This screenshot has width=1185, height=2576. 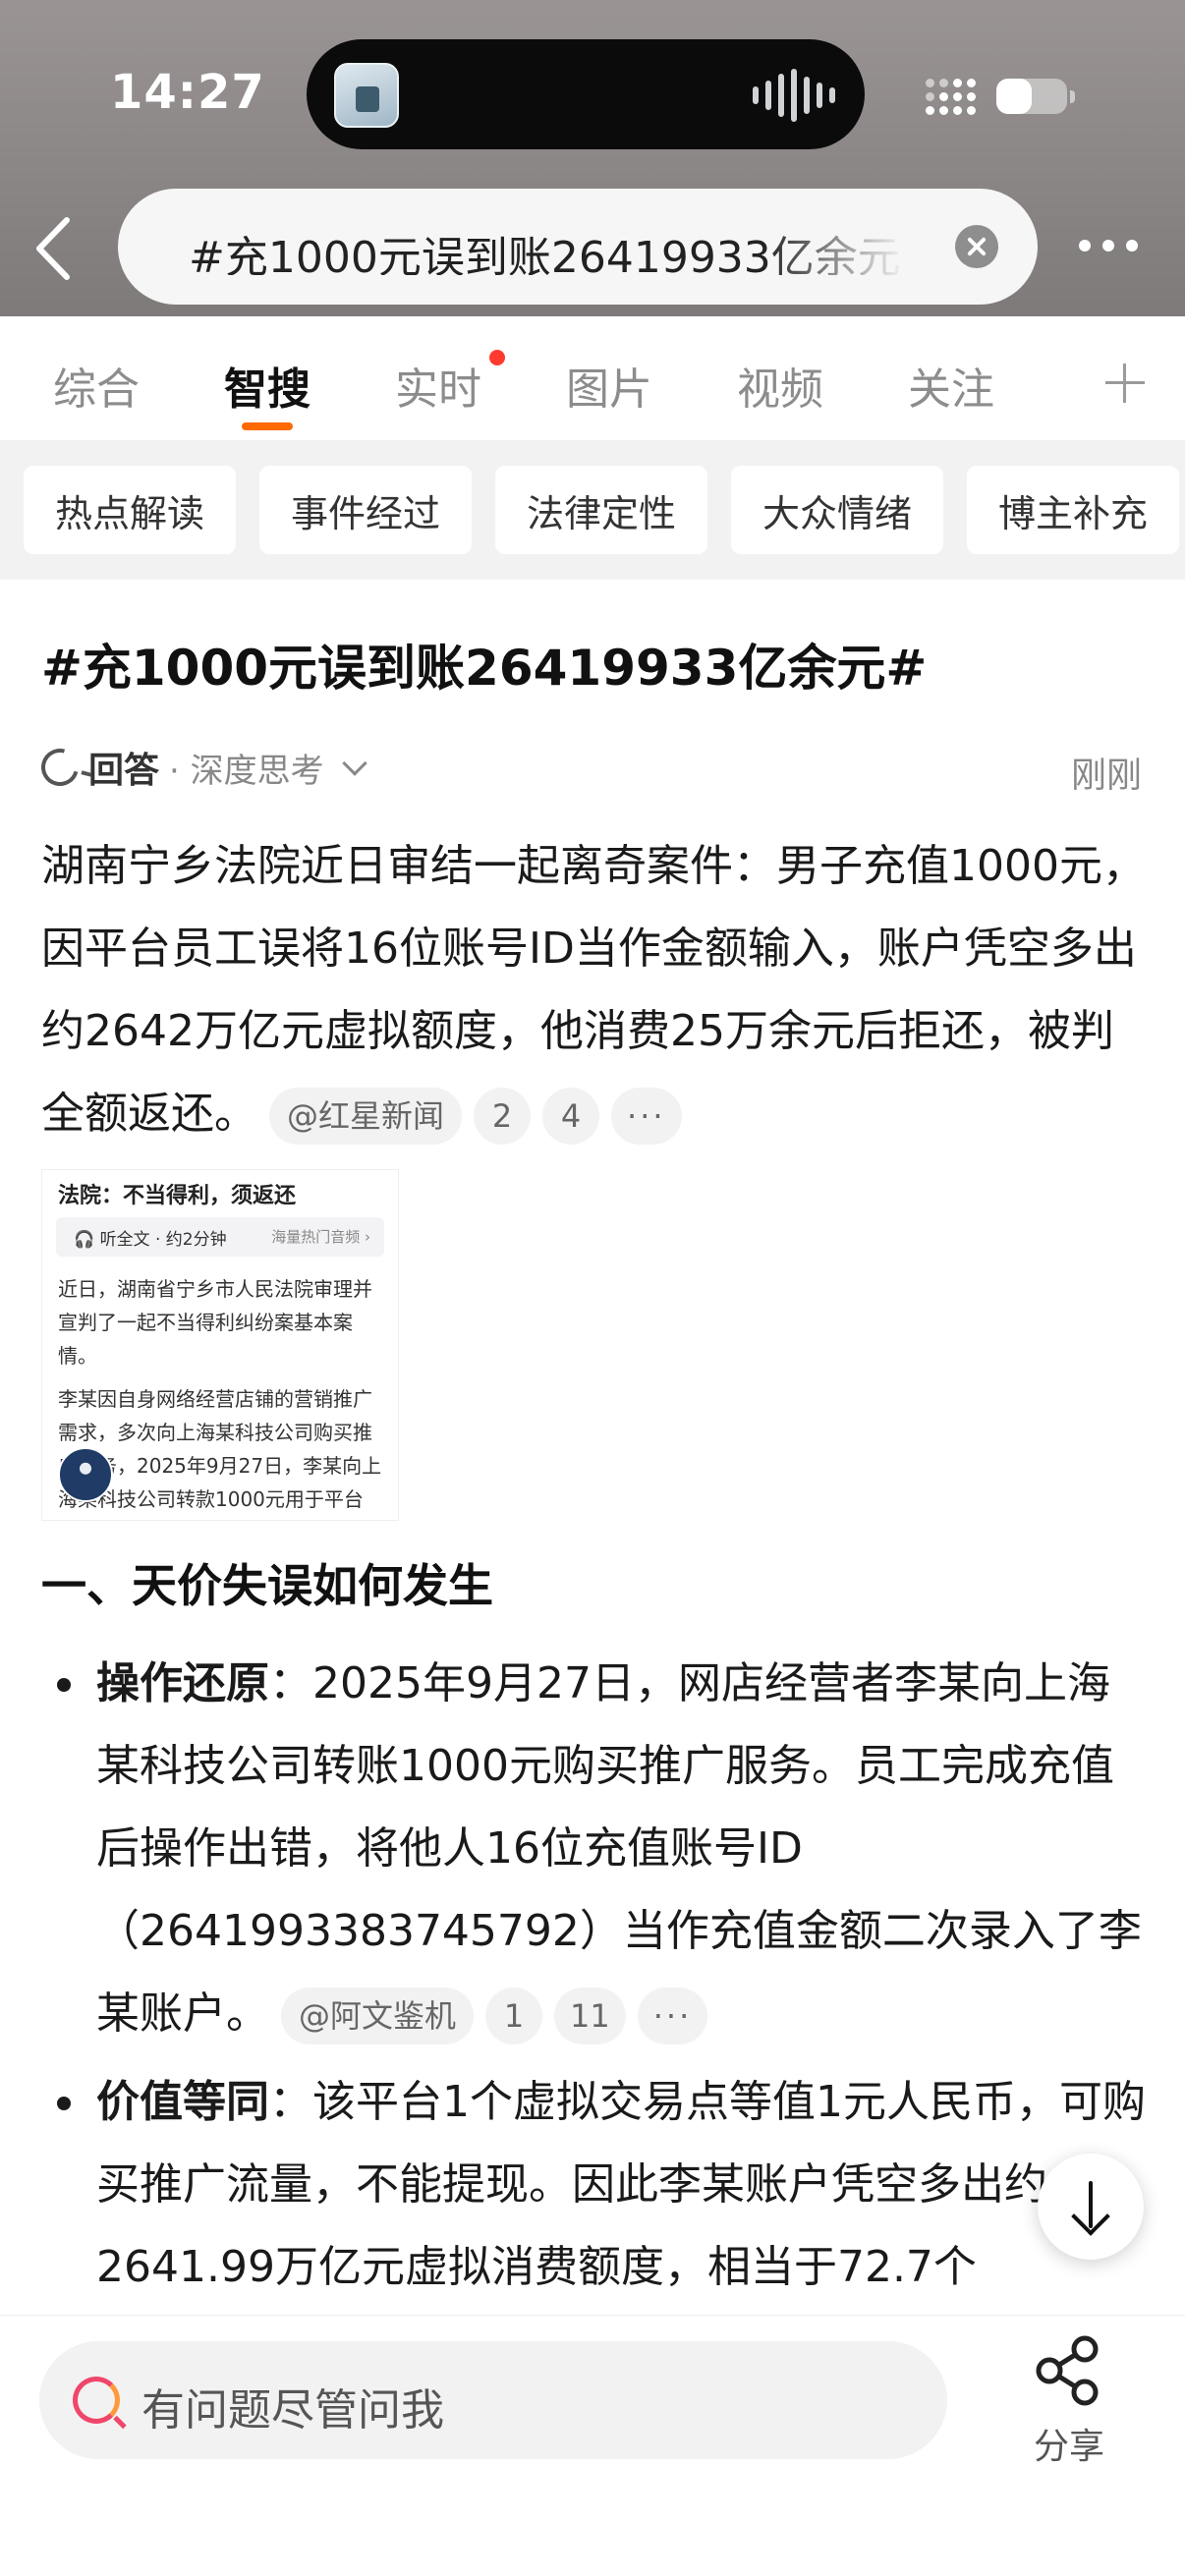 What do you see at coordinates (1108, 246) in the screenshot?
I see `more-icon` at bounding box center [1108, 246].